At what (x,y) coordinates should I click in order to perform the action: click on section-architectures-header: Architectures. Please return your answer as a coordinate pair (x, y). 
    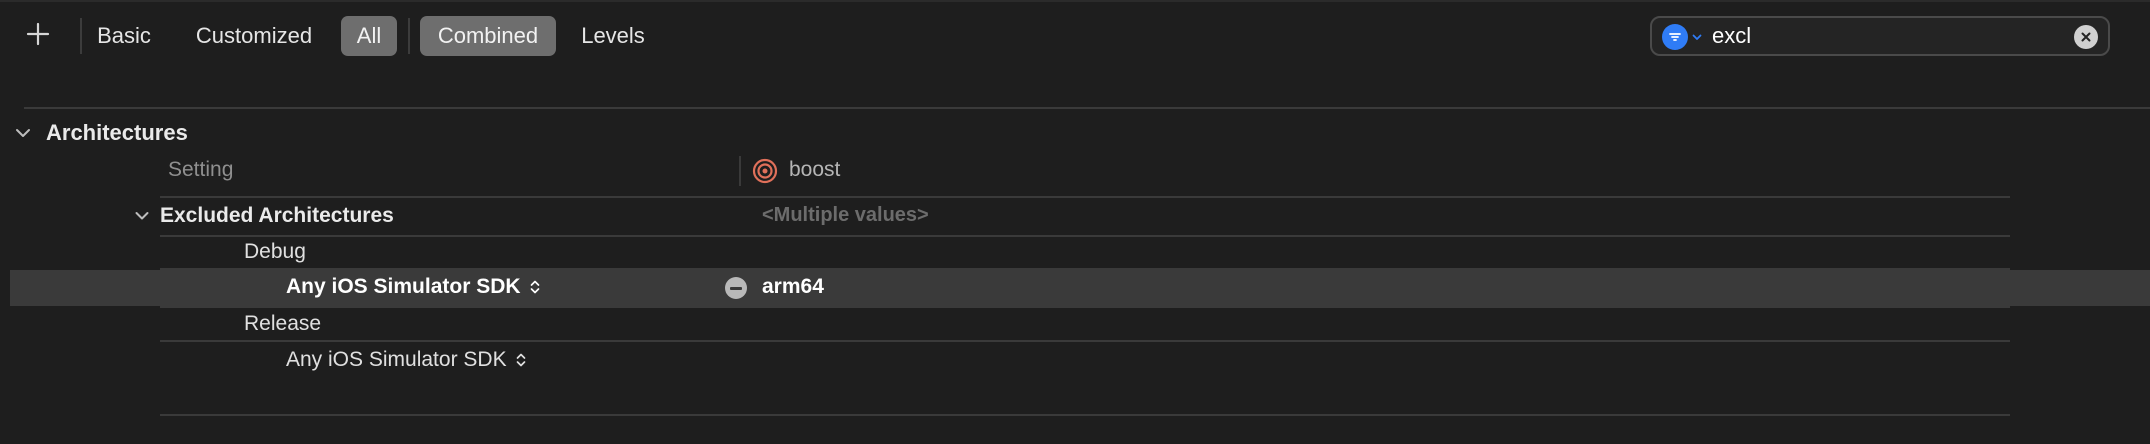
    Looking at the image, I should click on (101, 133).